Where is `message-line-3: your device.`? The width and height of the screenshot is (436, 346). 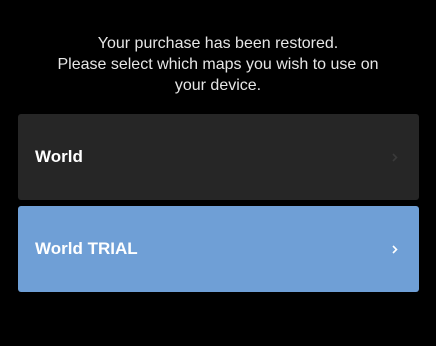
message-line-3: your device. is located at coordinates (218, 85).